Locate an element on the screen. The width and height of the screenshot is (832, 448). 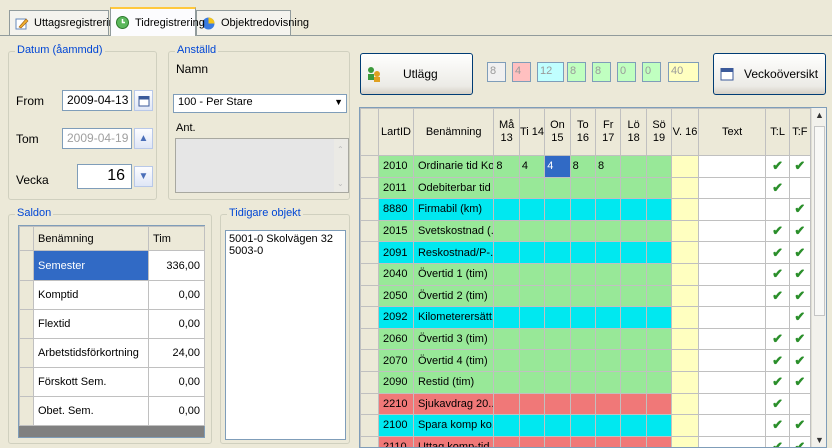
col-header-fri: Fr 17 is located at coordinates (608, 132).